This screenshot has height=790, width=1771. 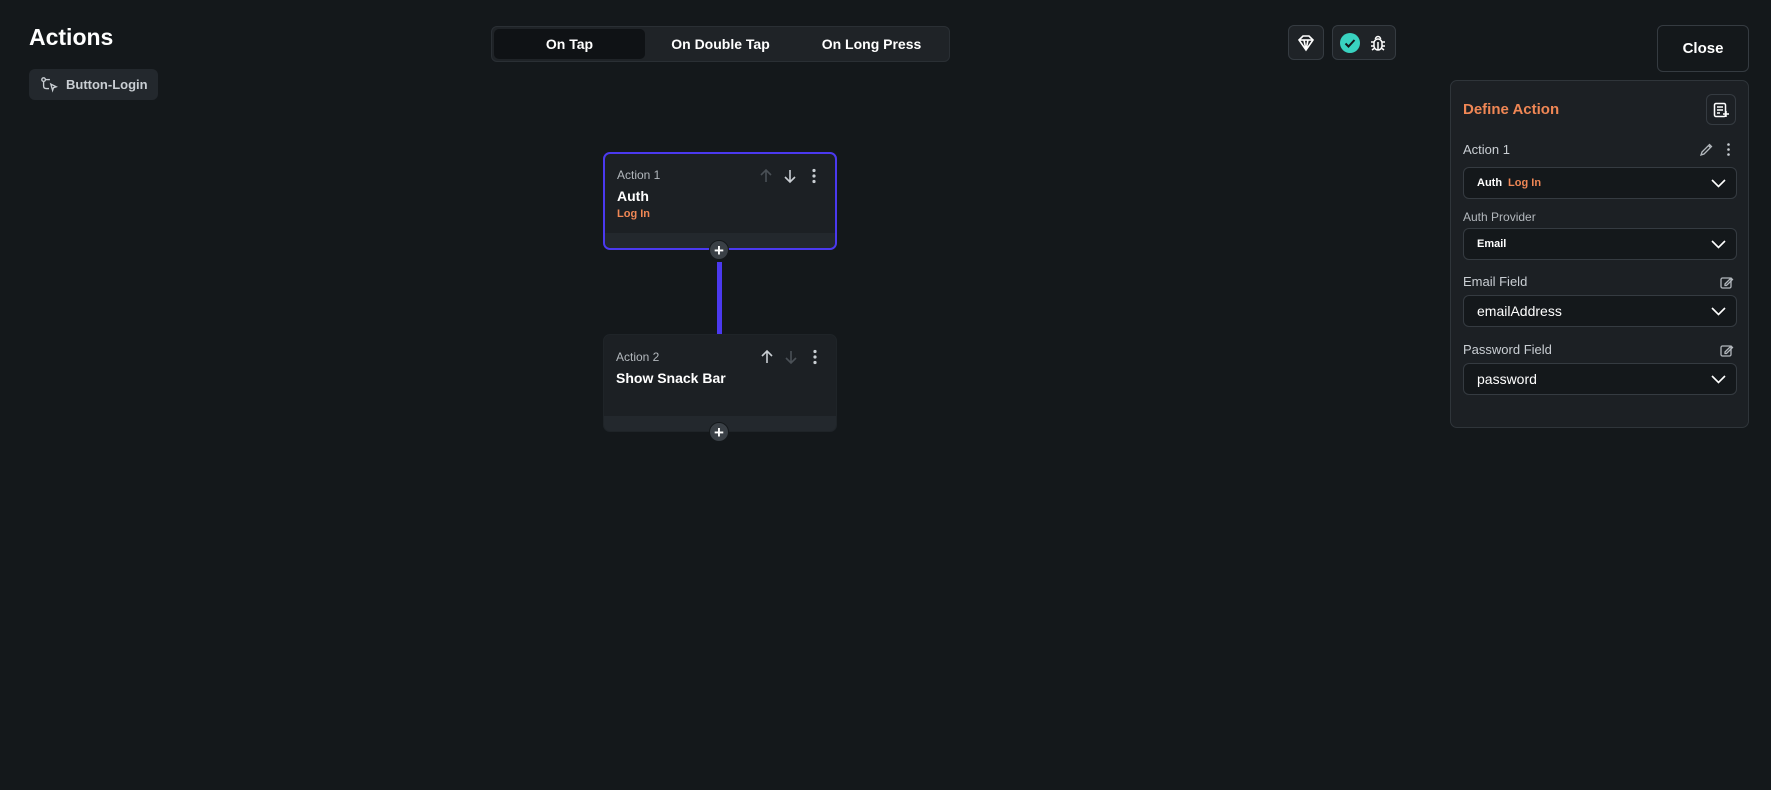 I want to click on documentation-button, so click(x=1721, y=109).